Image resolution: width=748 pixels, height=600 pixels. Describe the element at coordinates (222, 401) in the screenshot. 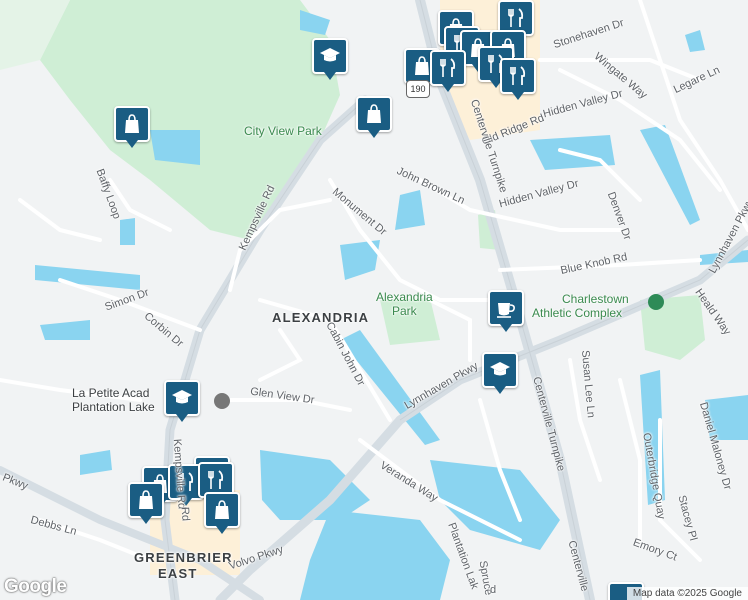

I see `poi-marker-icon` at that location.